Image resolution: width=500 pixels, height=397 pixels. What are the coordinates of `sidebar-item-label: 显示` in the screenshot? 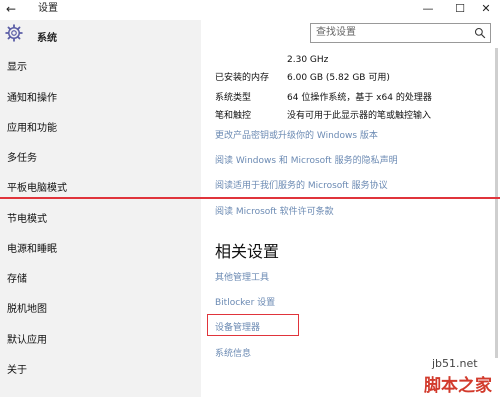 It's located at (17, 67).